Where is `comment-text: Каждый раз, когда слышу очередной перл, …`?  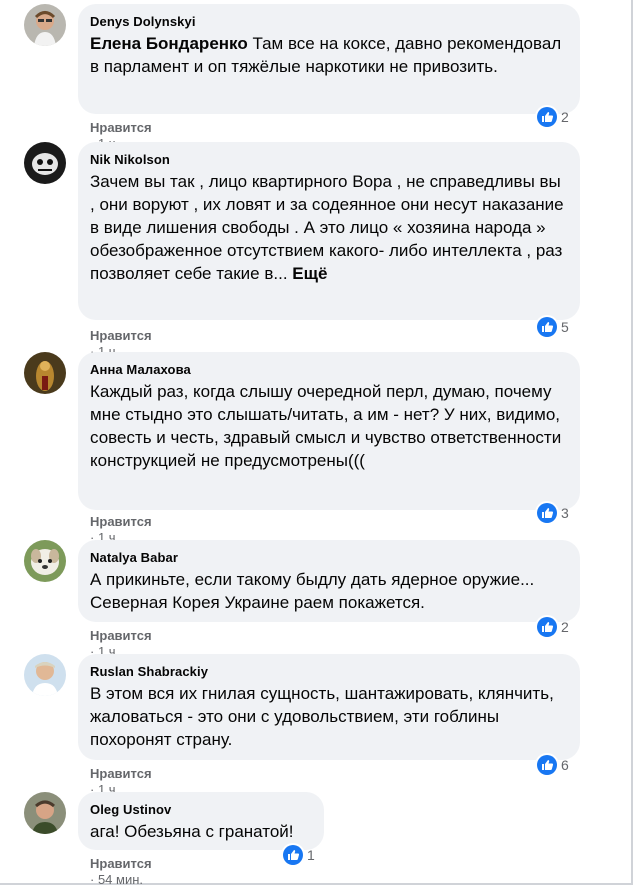 comment-text: Каждый раз, когда слышу очередной перл, … is located at coordinates (326, 426).